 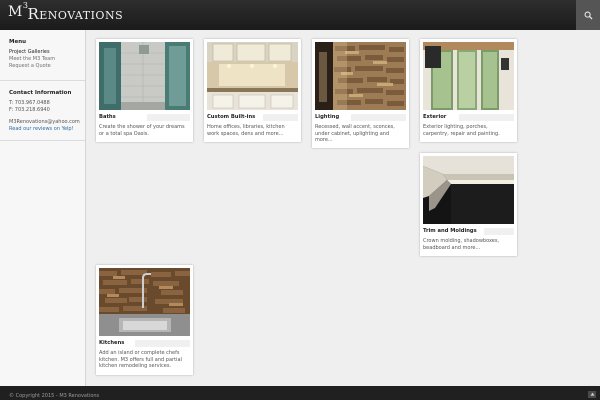 What do you see at coordinates (468, 76) in the screenshot?
I see `exterior-thumbnail` at bounding box center [468, 76].